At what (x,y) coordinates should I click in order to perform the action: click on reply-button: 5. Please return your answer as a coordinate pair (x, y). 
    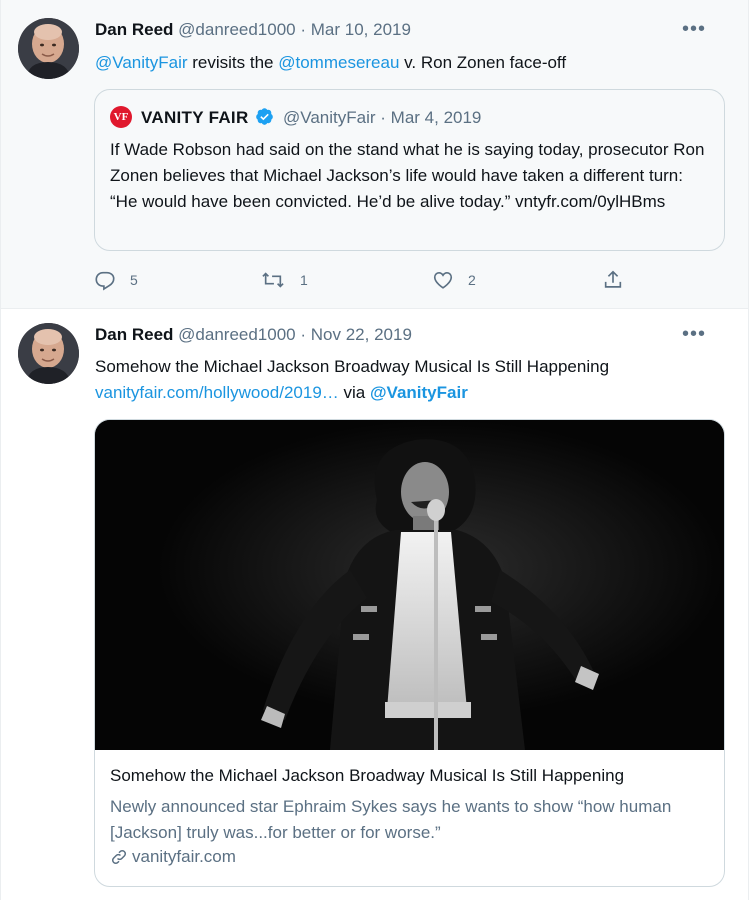
    Looking at the image, I should click on (116, 280).